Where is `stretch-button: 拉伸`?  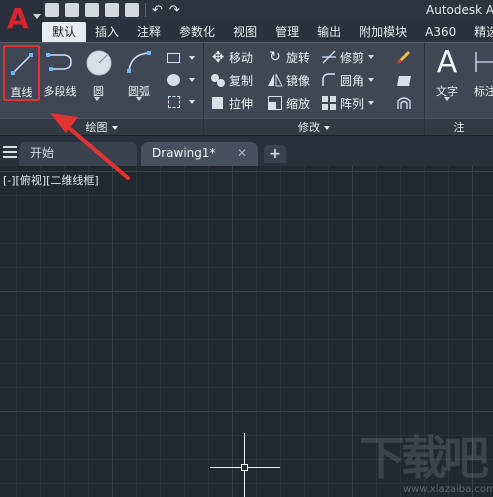 stretch-button: 拉伸 is located at coordinates (231, 103).